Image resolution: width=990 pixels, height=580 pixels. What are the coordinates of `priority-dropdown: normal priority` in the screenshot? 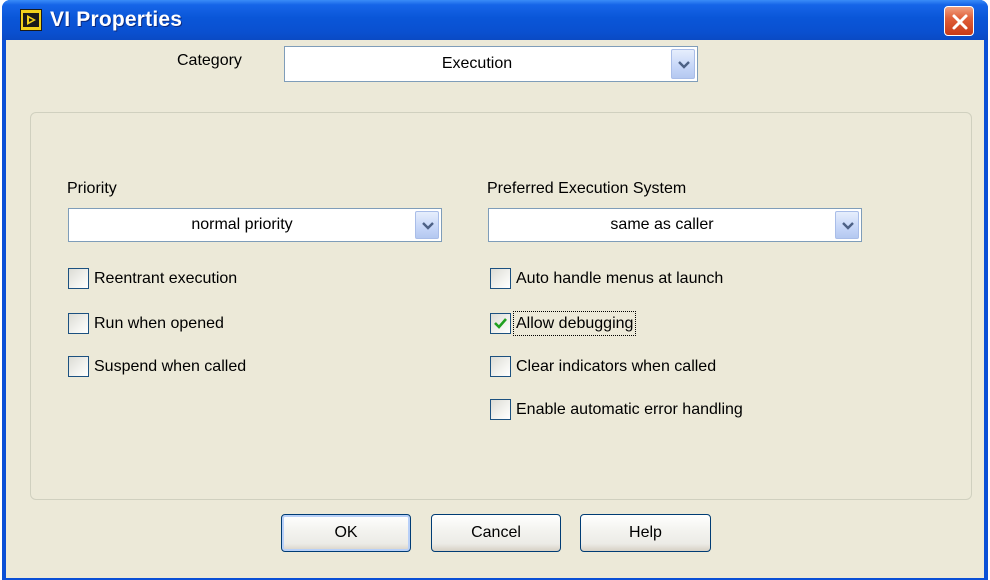 It's located at (255, 225).